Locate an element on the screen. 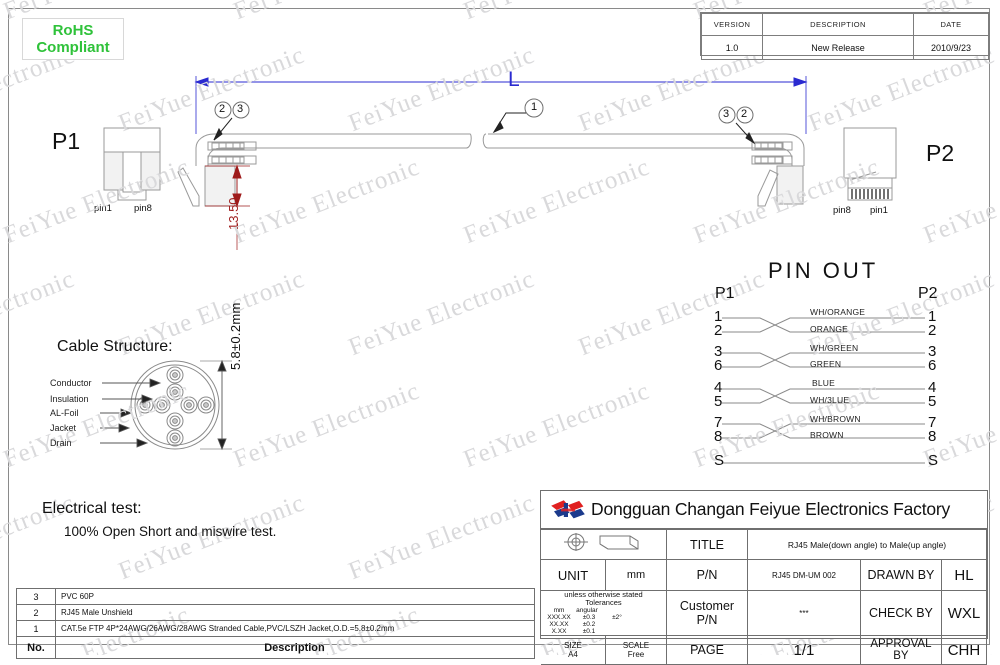 The width and height of the screenshot is (1000, 665). title-label: TITLE is located at coordinates (707, 544).